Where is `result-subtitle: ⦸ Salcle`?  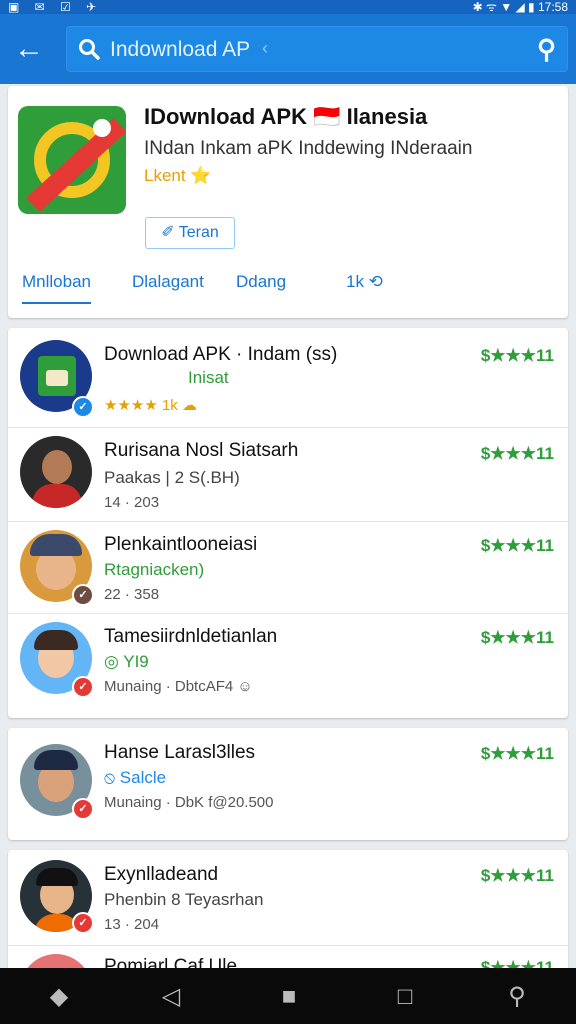 result-subtitle: ⦸ Salcle is located at coordinates (135, 777).